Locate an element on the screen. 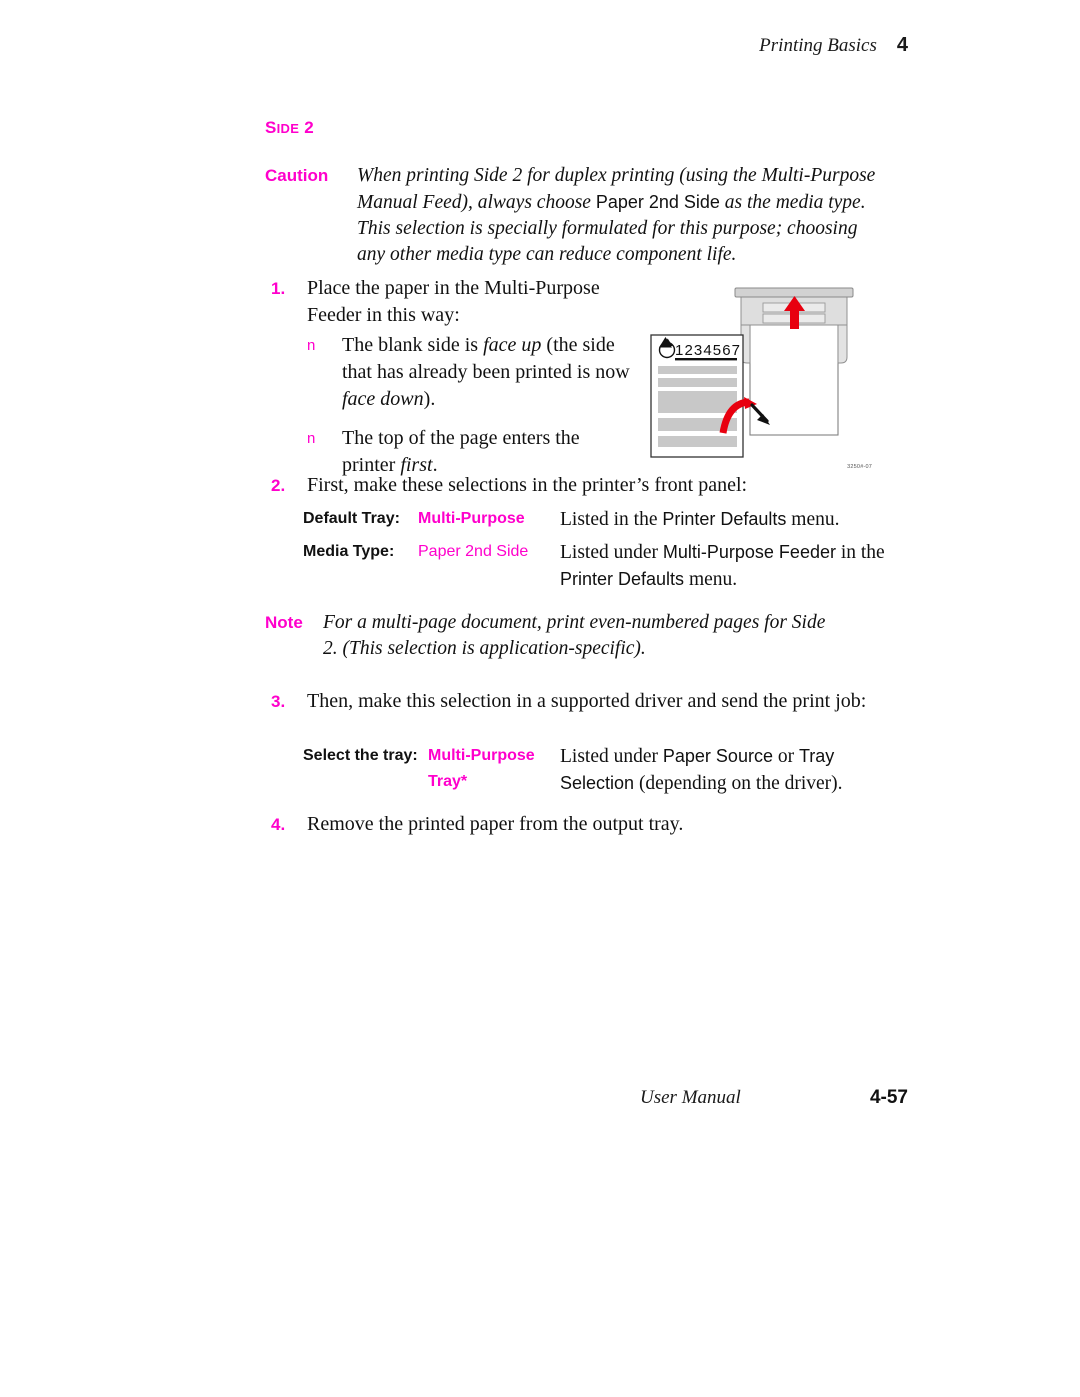 The image size is (1080, 1397). page-digits-underline is located at coordinates (706, 359).